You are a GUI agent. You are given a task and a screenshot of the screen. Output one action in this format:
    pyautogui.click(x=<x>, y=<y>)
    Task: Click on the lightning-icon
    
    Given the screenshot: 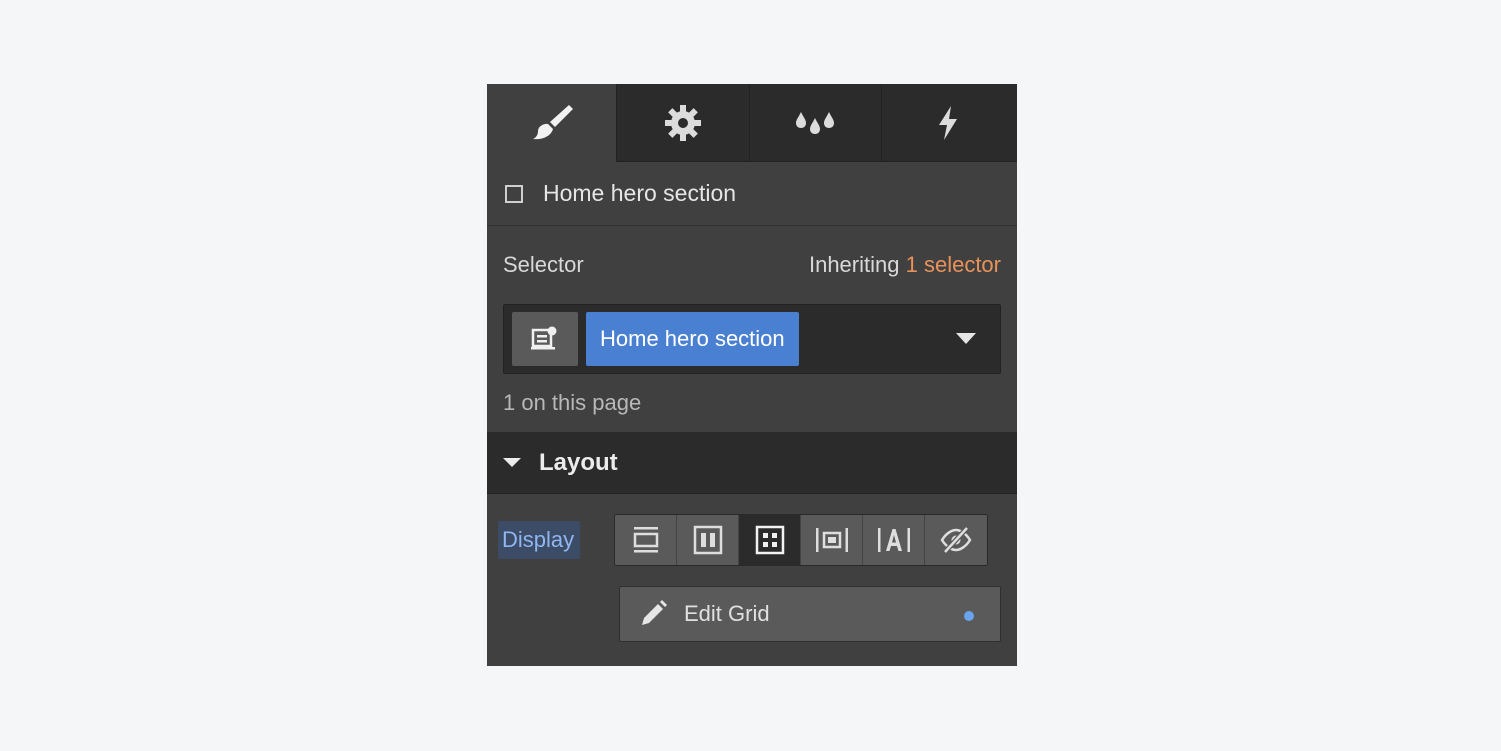 What is the action you would take?
    pyautogui.click(x=948, y=122)
    